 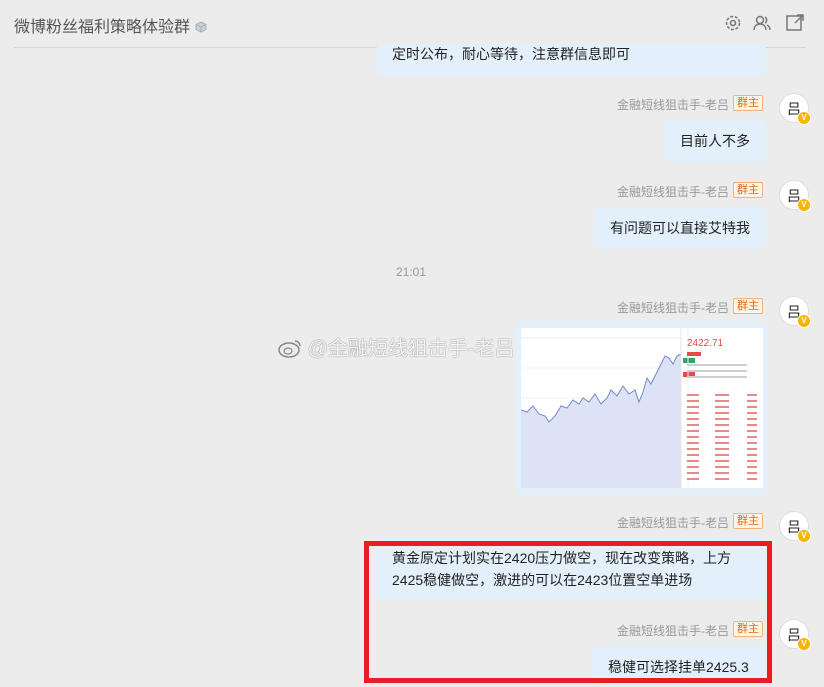 What do you see at coordinates (511, 54) in the screenshot?
I see `message-text: 定时公布，耐心等待，注意群信息即可` at bounding box center [511, 54].